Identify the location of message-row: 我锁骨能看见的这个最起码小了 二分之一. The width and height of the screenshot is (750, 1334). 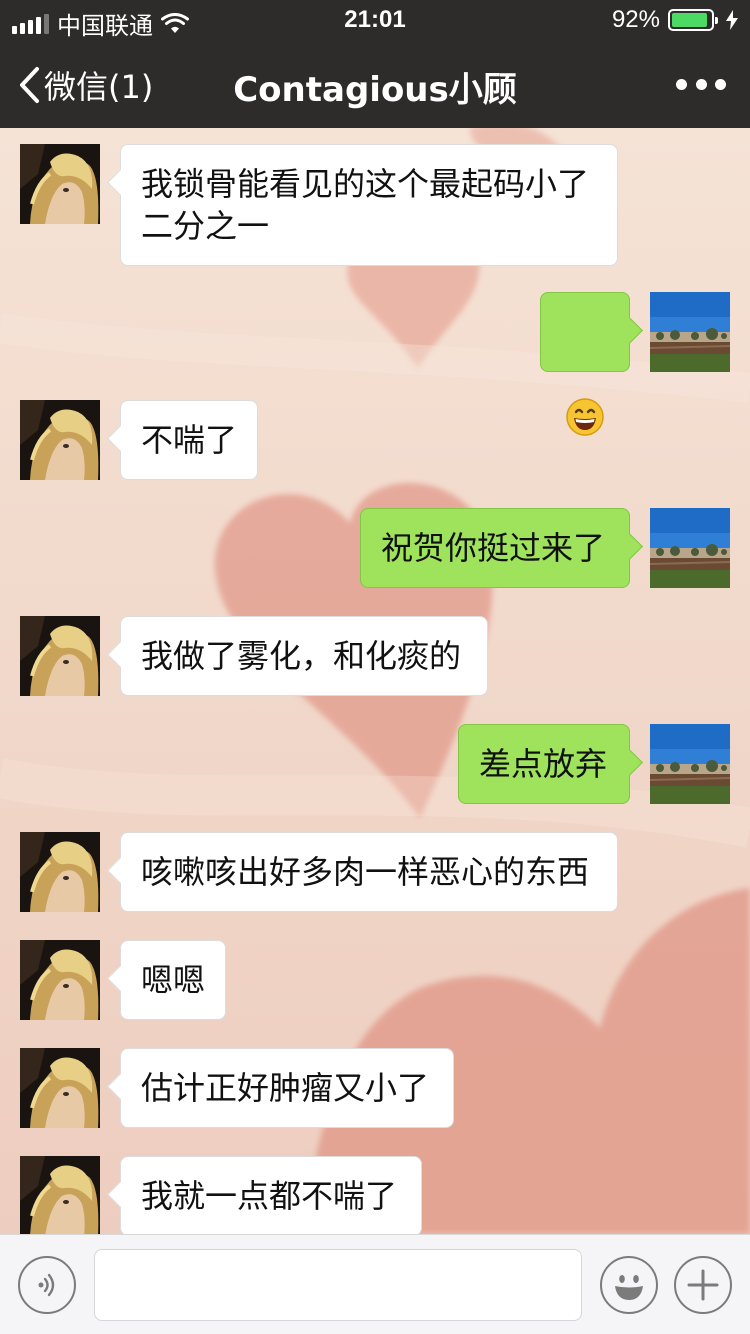
(375, 205).